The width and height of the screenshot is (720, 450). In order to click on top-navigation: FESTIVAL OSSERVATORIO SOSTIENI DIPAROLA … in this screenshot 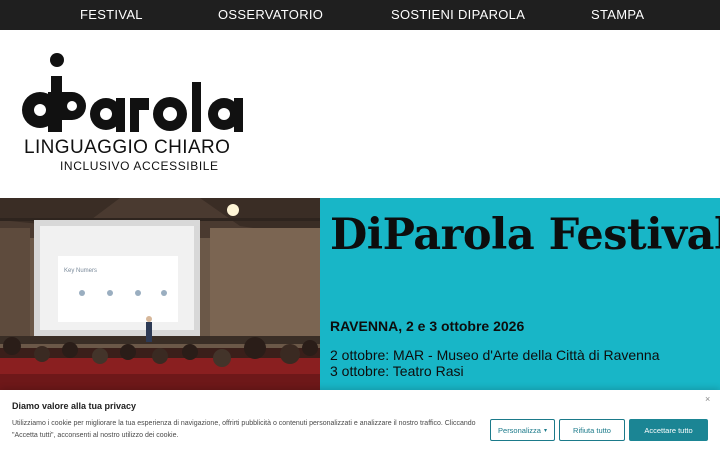, I will do `click(360, 15)`.